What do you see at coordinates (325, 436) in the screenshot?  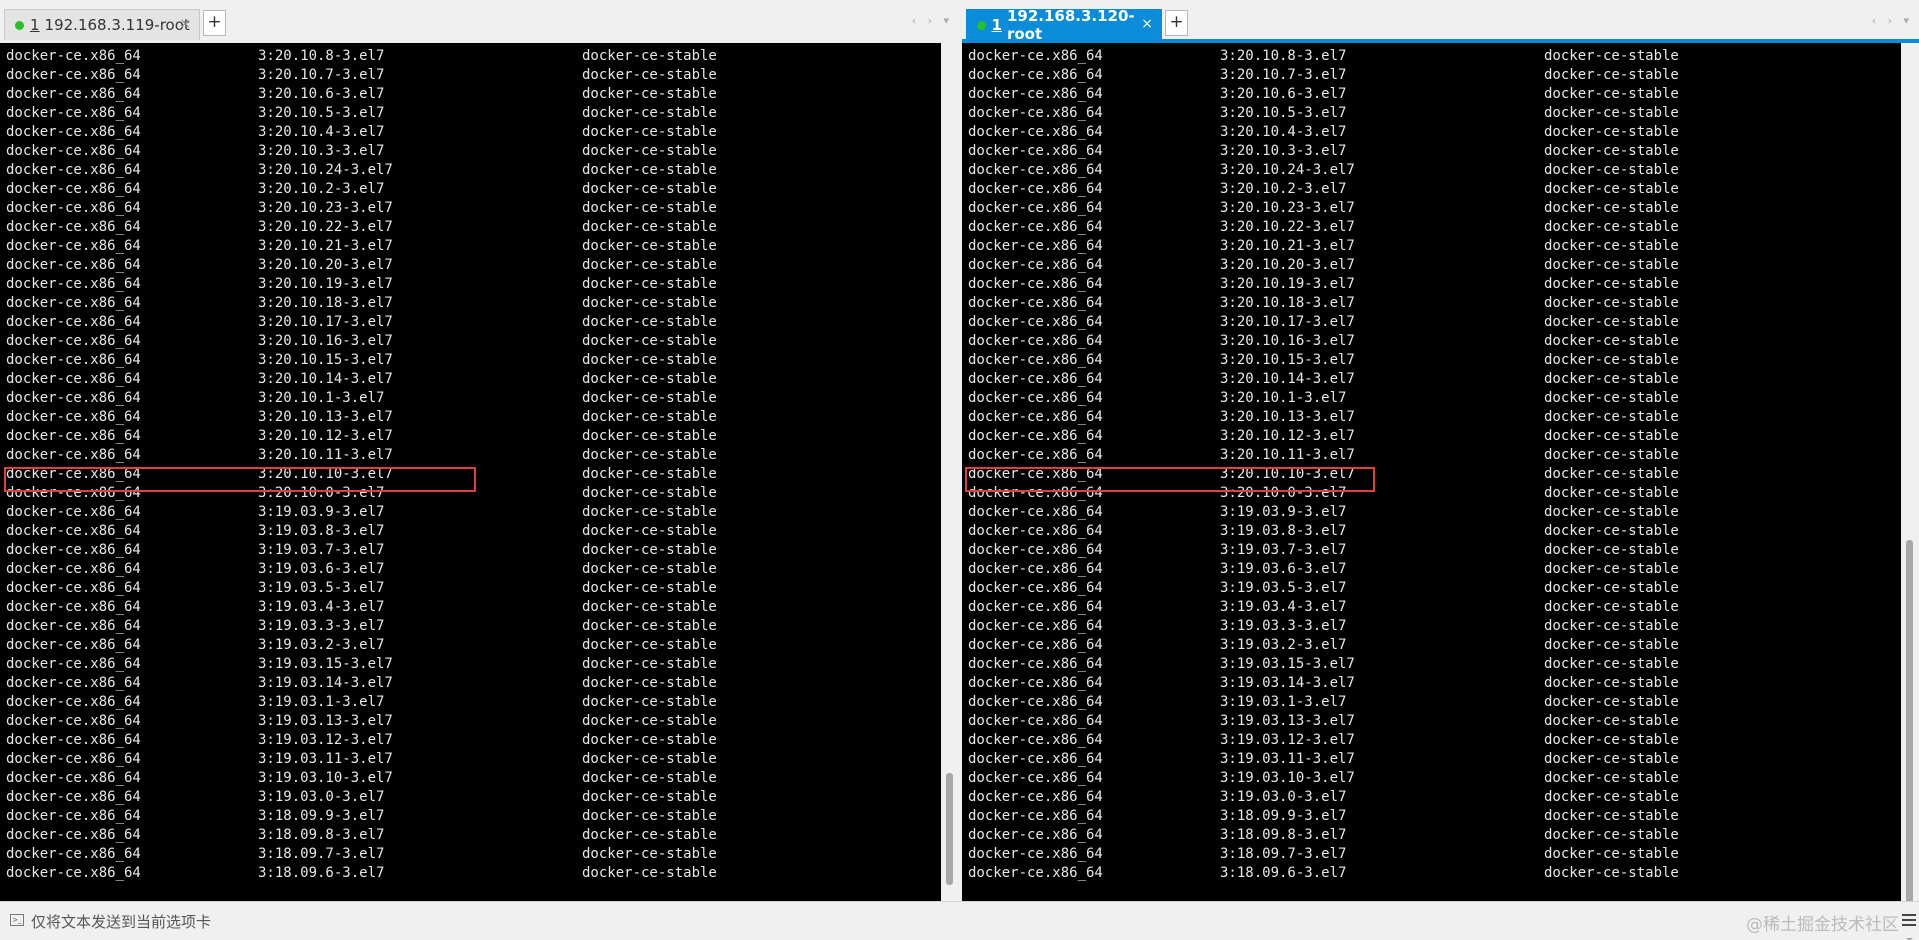 I see `package-version: 3:20.10.12-3.el7` at bounding box center [325, 436].